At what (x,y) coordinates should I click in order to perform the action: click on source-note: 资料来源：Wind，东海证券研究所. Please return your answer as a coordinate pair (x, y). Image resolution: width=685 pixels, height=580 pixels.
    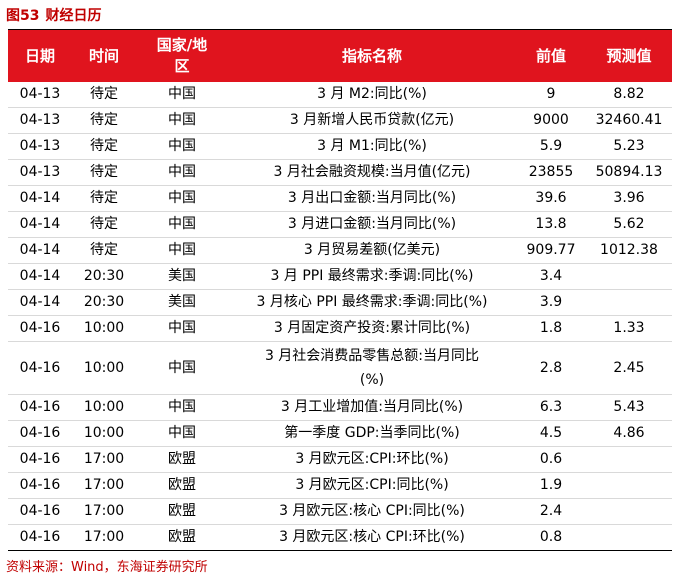
    Looking at the image, I should click on (107, 567).